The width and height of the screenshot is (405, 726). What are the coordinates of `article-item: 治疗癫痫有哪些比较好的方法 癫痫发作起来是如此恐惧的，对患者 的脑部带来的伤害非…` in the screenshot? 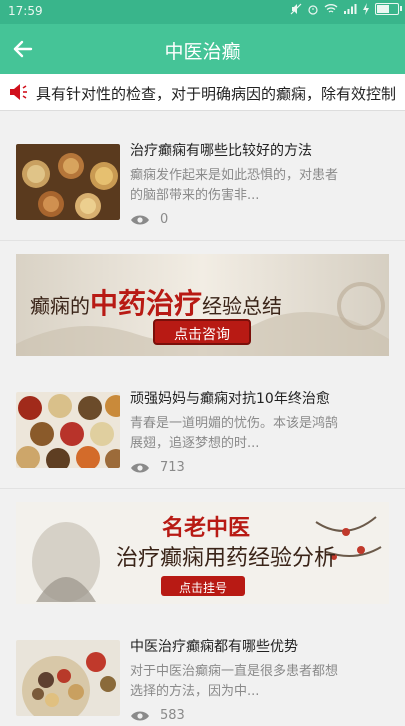 It's located at (202, 180).